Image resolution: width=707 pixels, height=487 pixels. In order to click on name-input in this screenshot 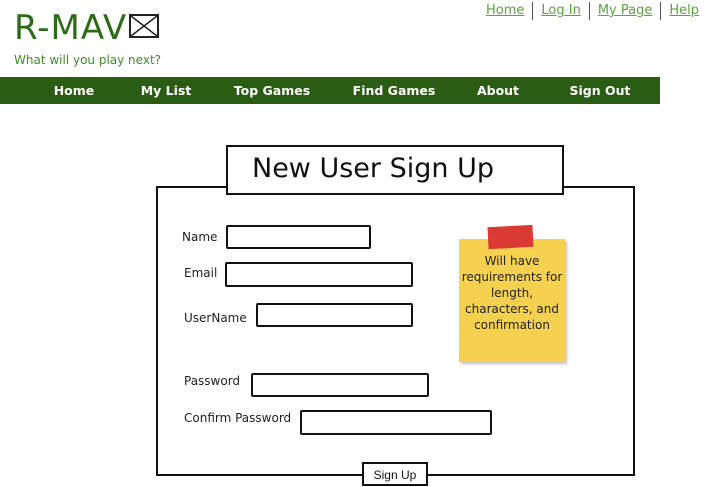, I will do `click(298, 237)`.